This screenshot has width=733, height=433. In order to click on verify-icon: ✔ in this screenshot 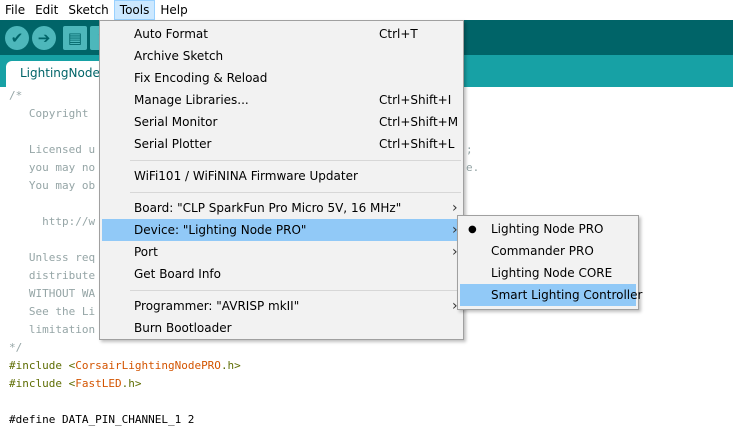, I will do `click(17, 38)`.